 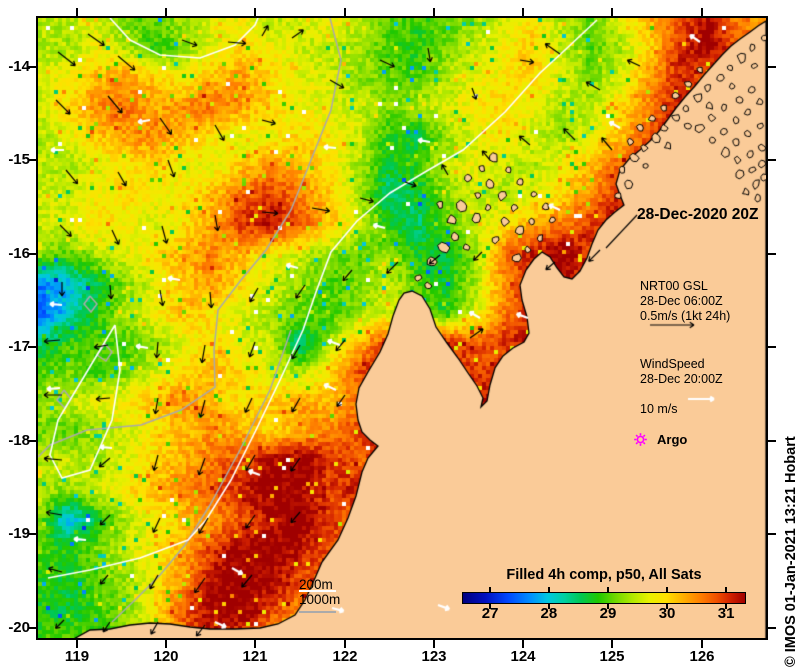 I want to click on y-axis-label: -20, so click(x=19, y=627).